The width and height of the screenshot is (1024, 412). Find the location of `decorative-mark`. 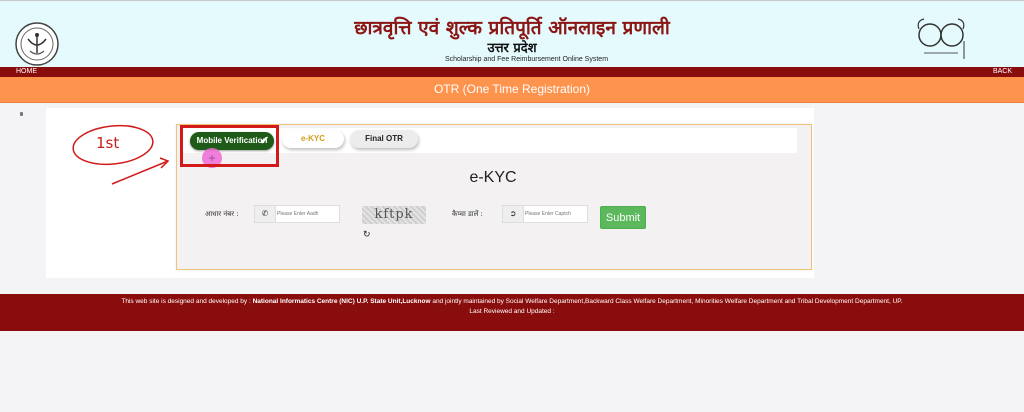

decorative-mark is located at coordinates (21, 114).